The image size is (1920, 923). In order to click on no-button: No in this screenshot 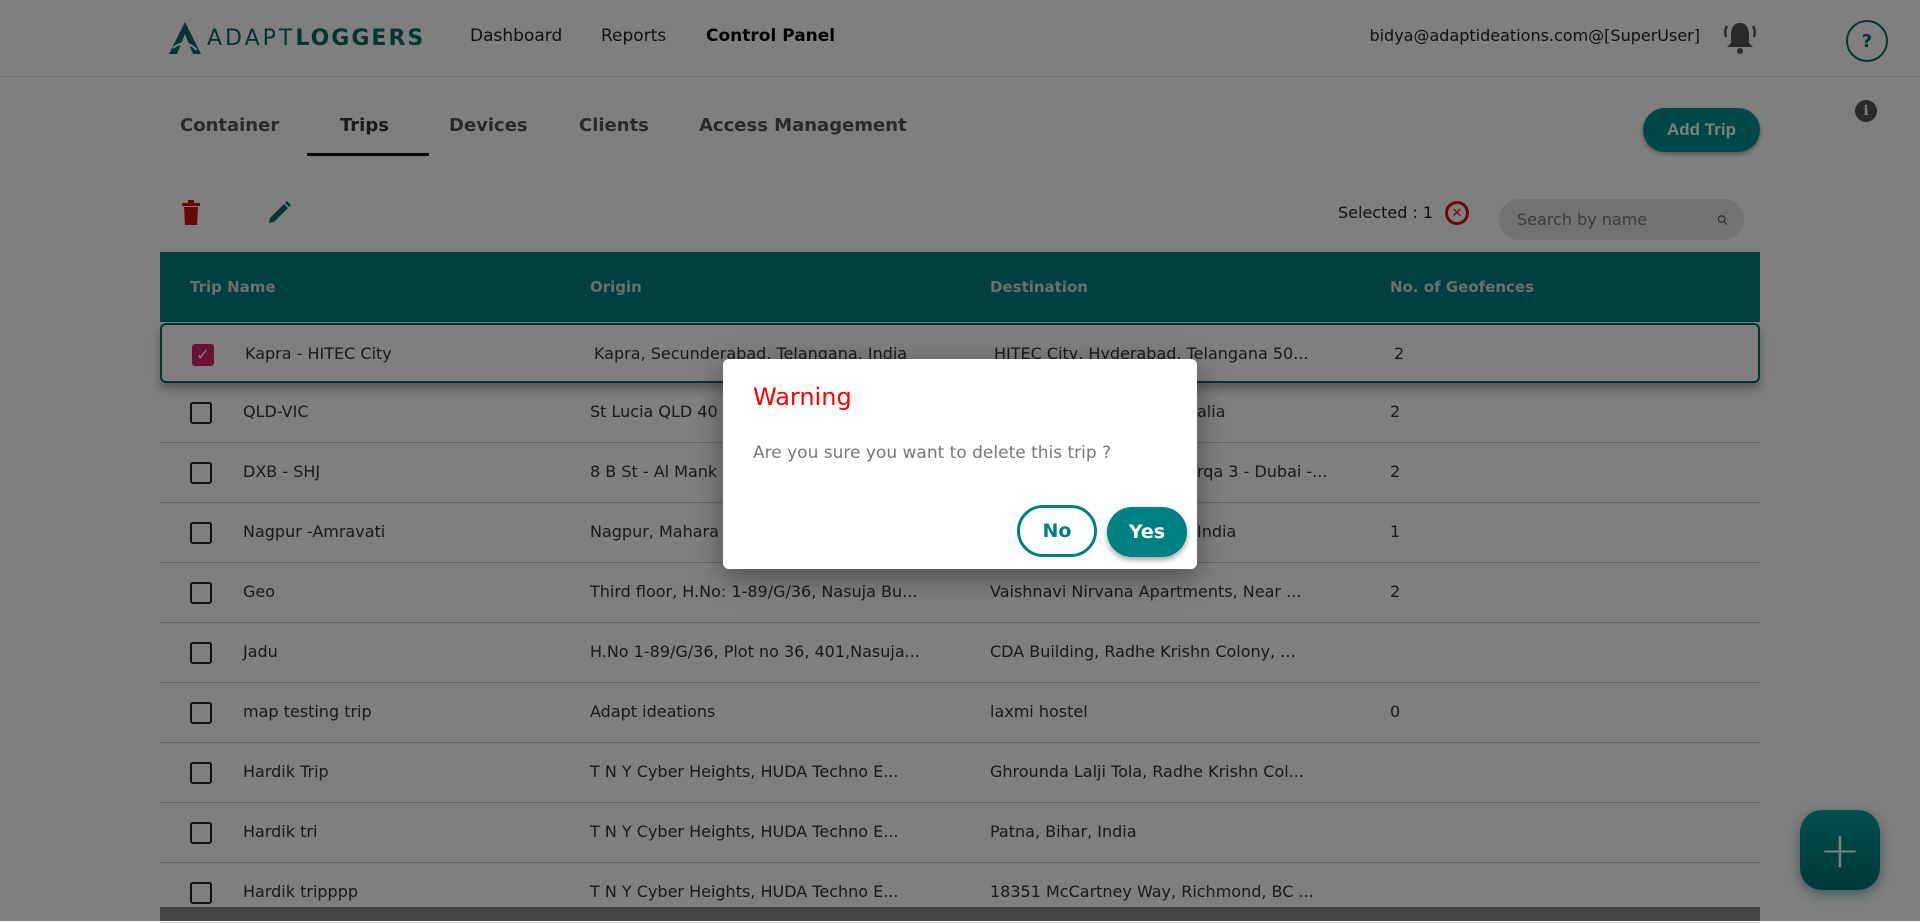, I will do `click(1057, 531)`.